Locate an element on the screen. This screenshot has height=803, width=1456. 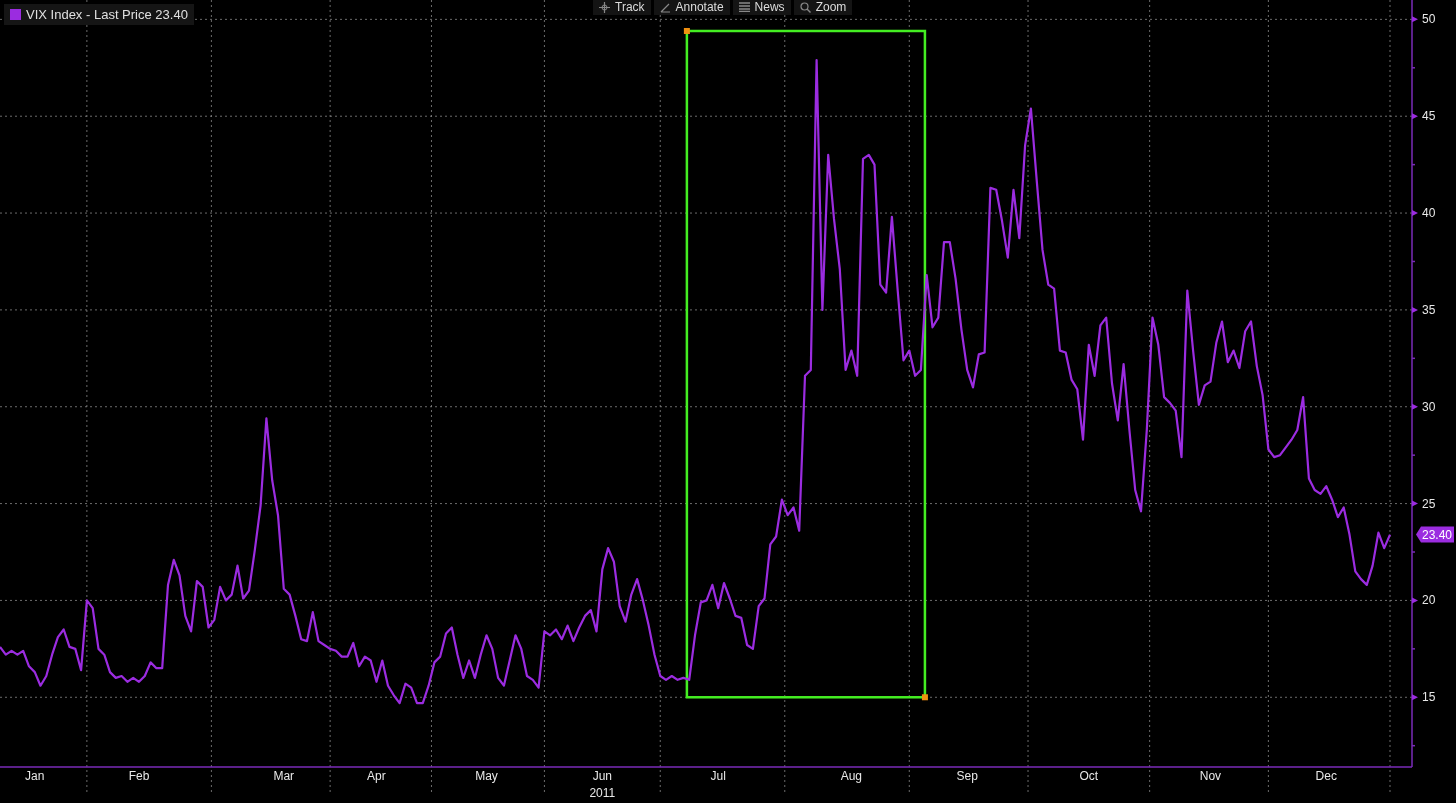
axis-label: 25 is located at coordinates (1429, 503).